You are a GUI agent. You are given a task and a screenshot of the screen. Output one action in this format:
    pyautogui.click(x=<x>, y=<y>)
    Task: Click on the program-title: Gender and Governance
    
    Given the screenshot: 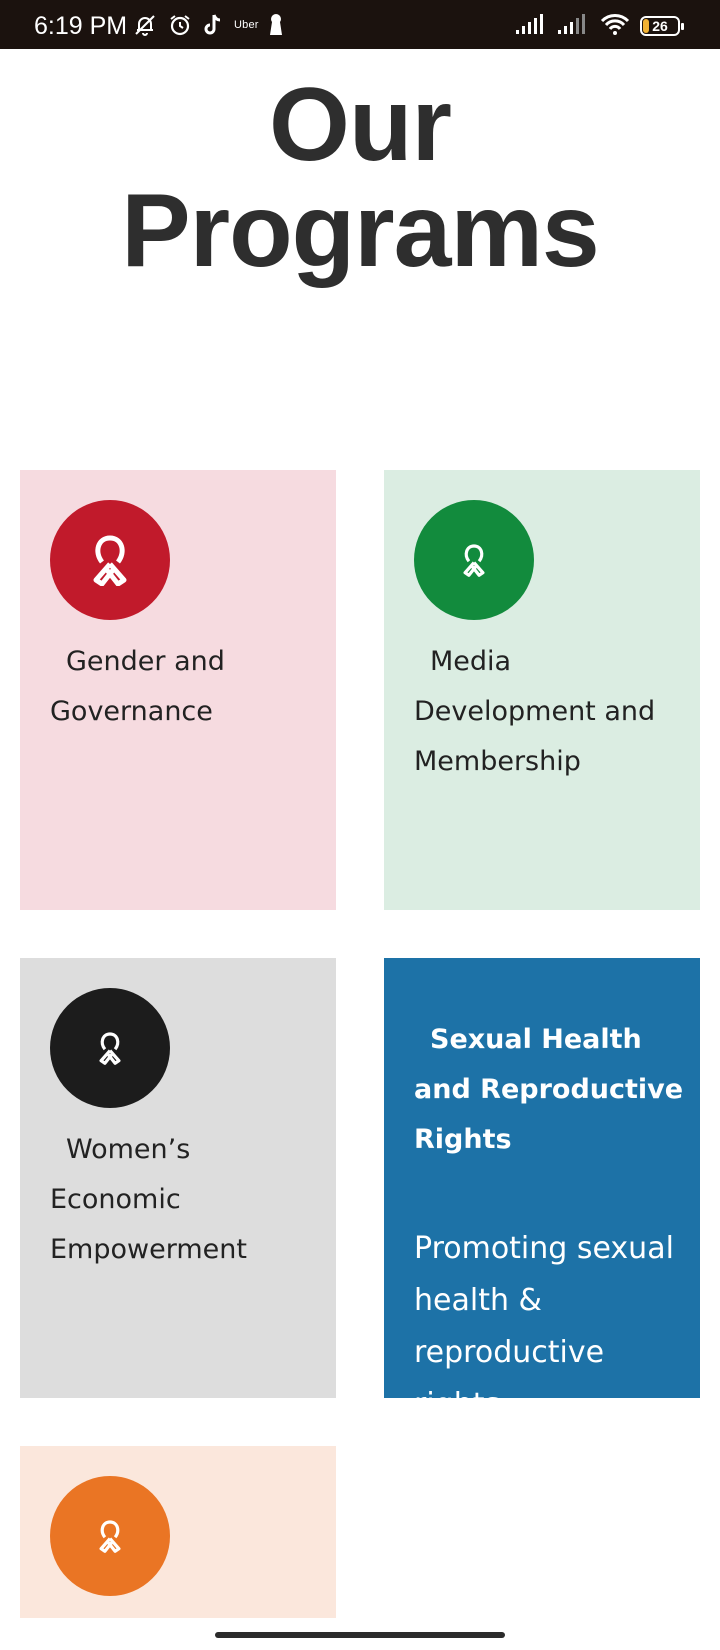 What is the action you would take?
    pyautogui.click(x=137, y=686)
    